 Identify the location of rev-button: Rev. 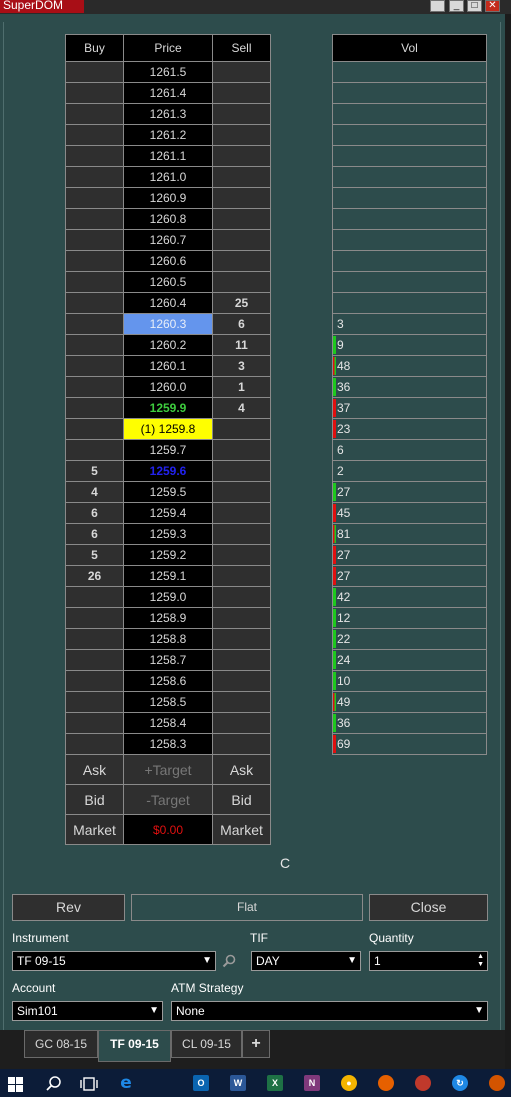
(68, 907).